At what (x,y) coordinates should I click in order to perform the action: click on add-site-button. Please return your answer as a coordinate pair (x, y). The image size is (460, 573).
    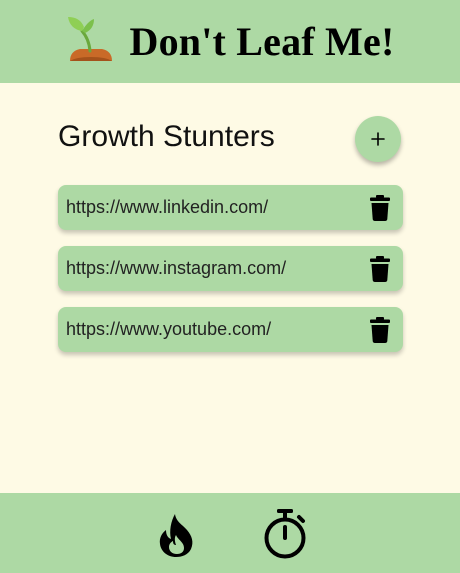
    Looking at the image, I should click on (378, 139).